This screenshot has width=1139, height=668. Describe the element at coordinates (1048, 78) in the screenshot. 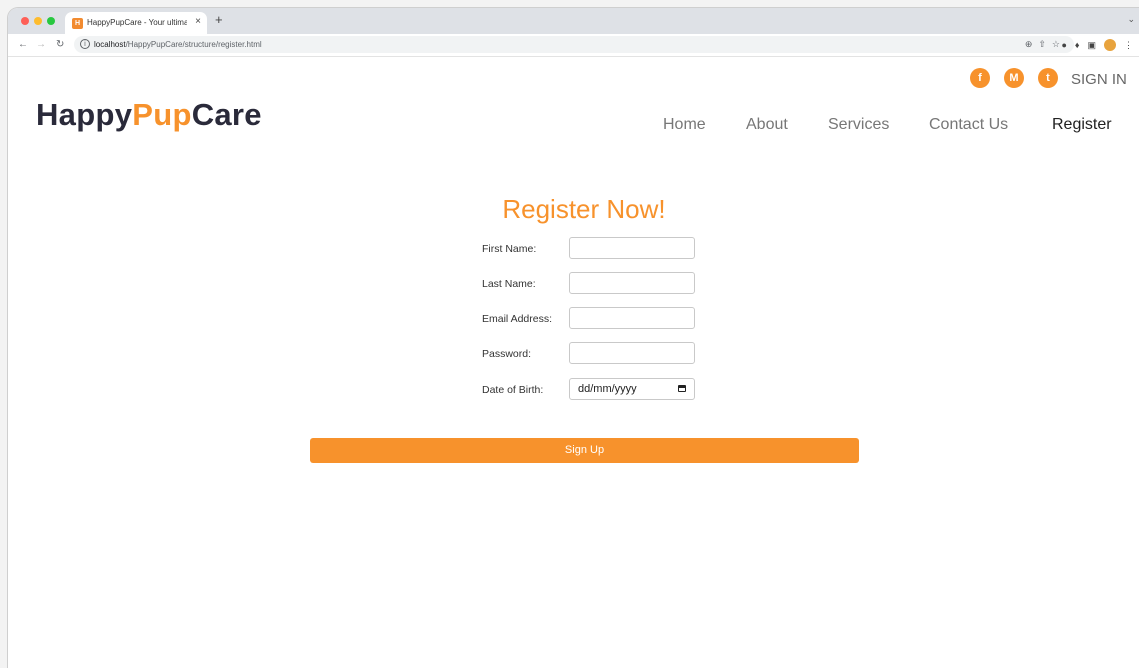

I see `twitter-icon: t` at that location.